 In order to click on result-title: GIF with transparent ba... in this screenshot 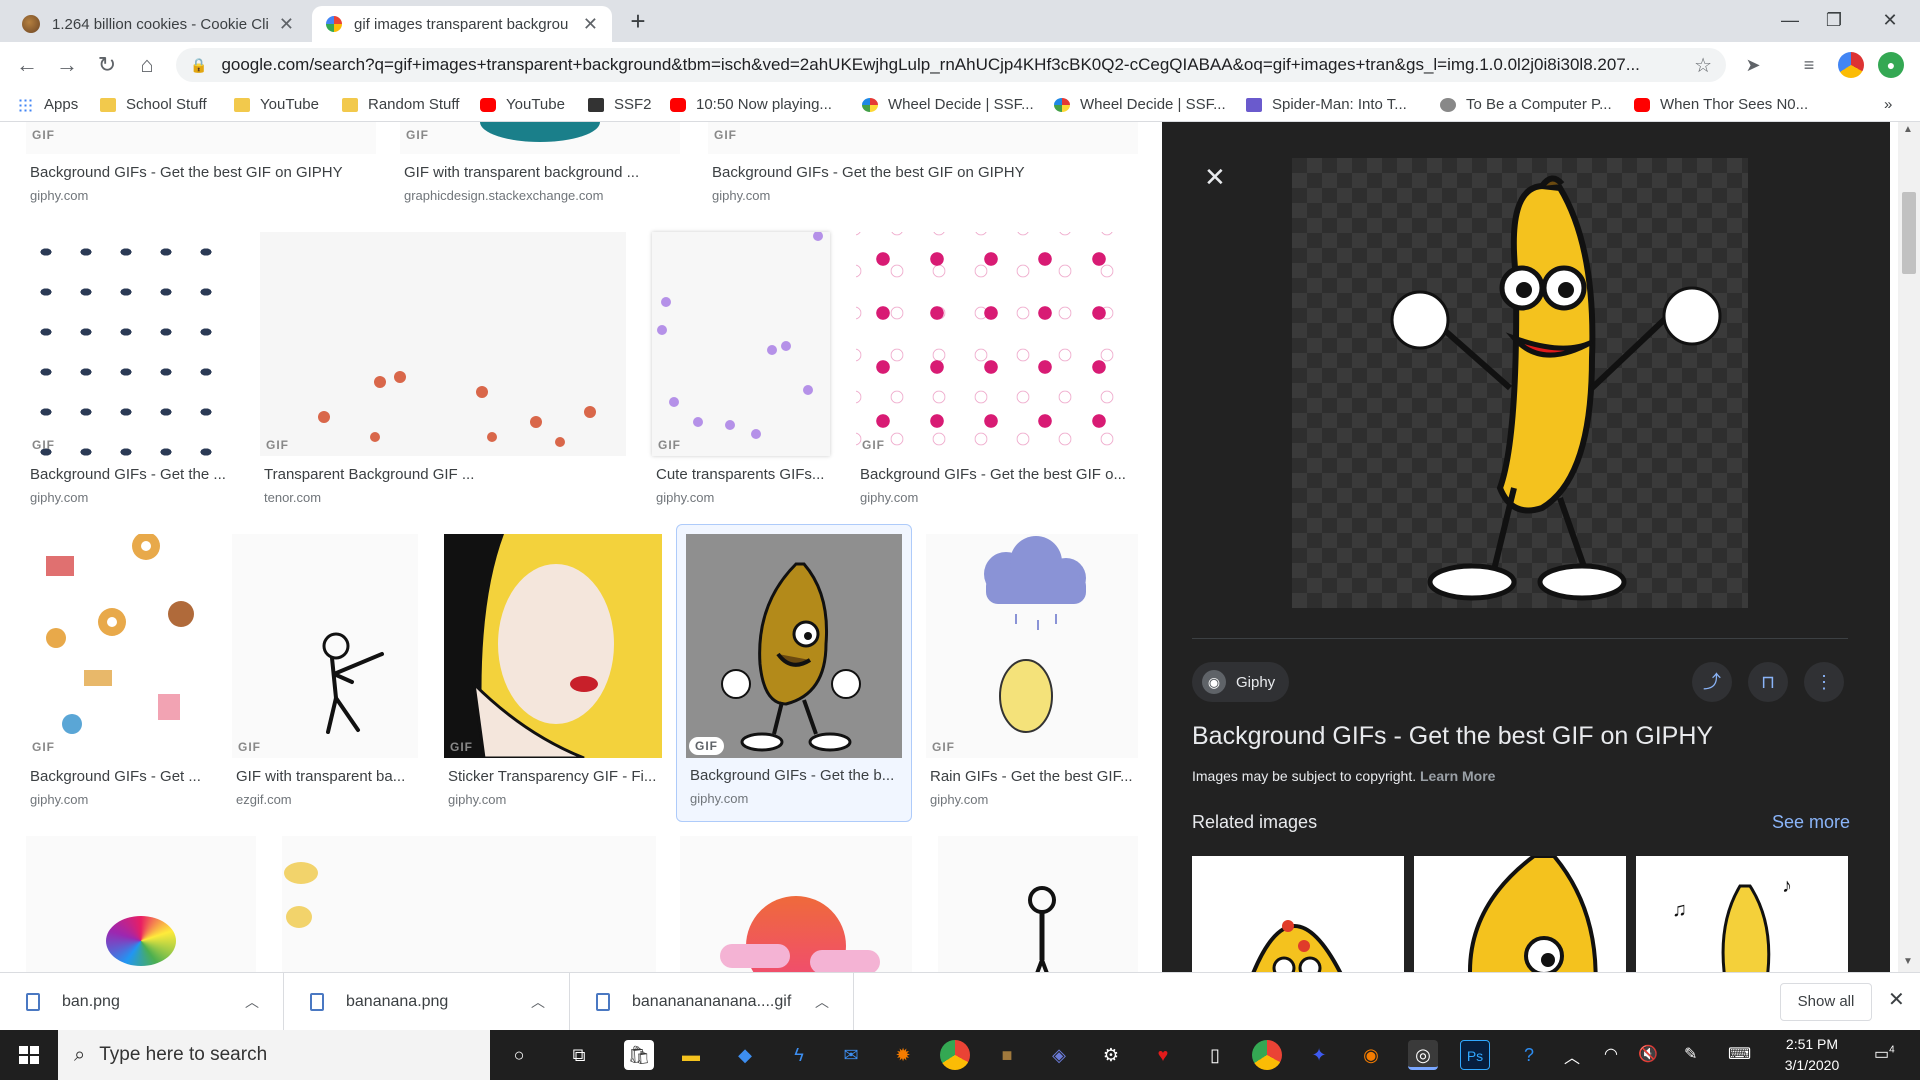, I will do `click(327, 776)`.